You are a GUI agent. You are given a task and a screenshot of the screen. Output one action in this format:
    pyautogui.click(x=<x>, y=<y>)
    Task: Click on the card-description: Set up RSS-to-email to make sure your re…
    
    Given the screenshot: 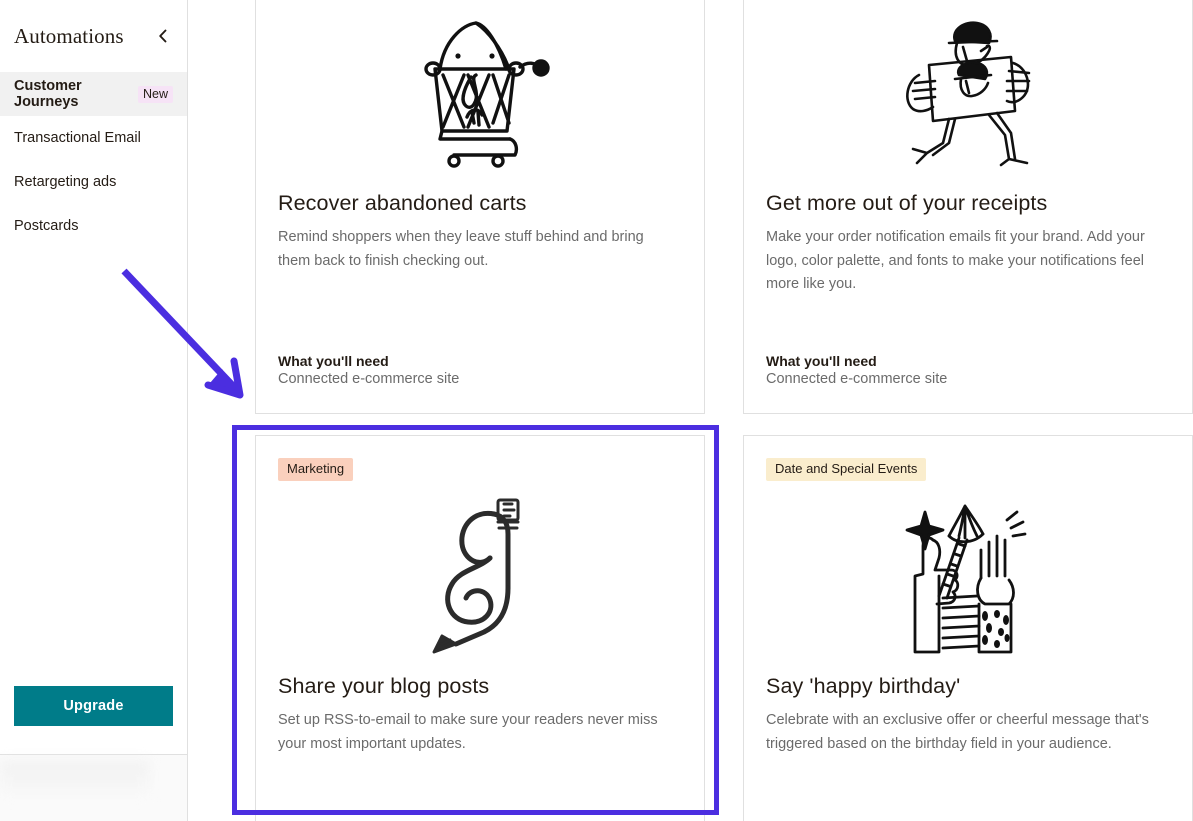 What is the action you would take?
    pyautogui.click(x=468, y=732)
    